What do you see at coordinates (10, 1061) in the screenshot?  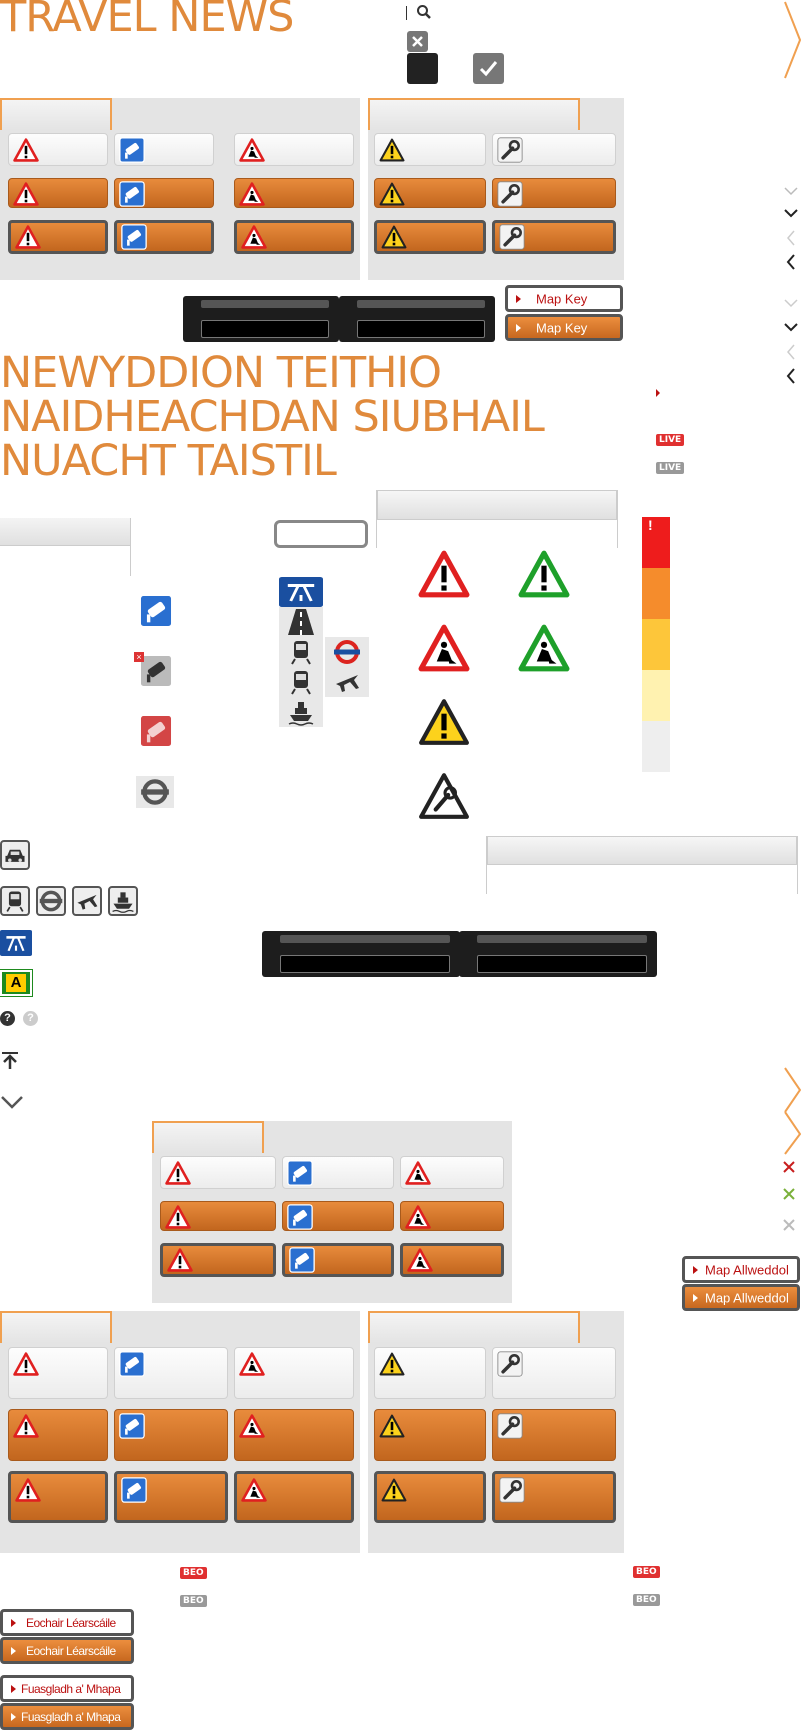 I see `back-to-top-icon` at bounding box center [10, 1061].